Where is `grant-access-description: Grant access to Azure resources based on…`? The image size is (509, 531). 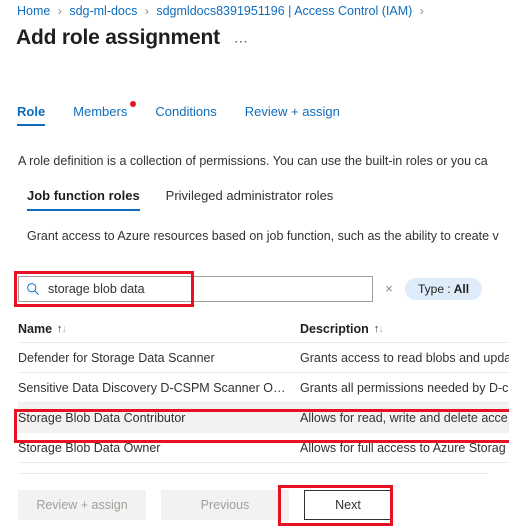 grant-access-description: Grant access to Azure resources based on… is located at coordinates (263, 236).